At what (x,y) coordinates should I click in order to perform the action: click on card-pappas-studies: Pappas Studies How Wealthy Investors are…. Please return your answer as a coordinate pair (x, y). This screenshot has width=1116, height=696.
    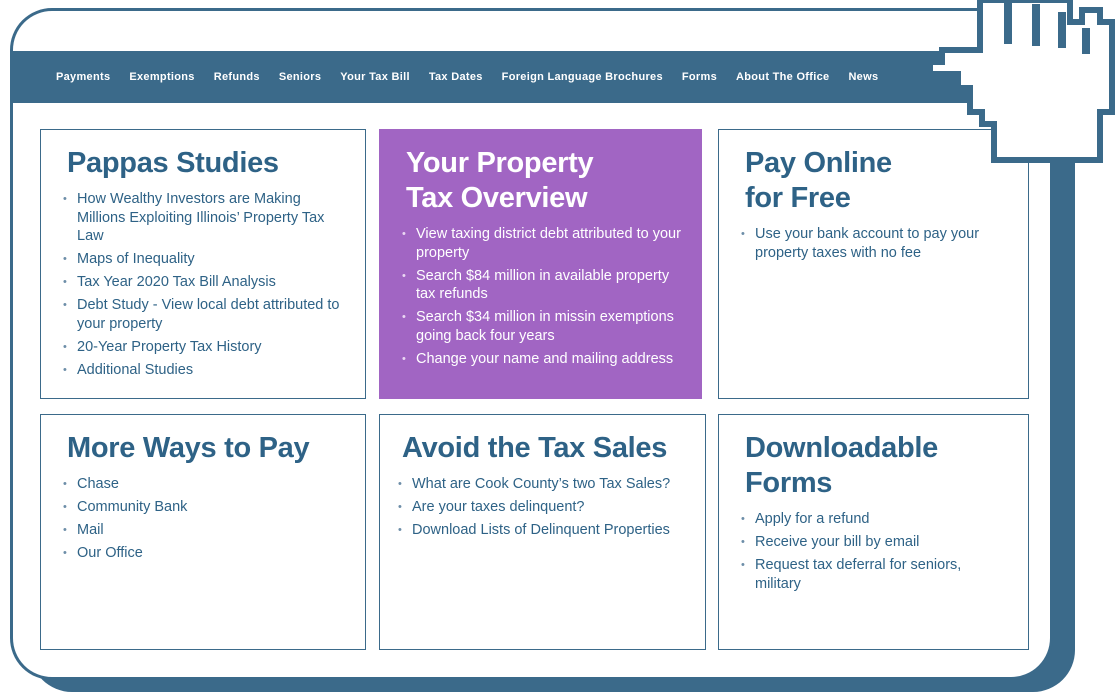
    Looking at the image, I should click on (203, 264).